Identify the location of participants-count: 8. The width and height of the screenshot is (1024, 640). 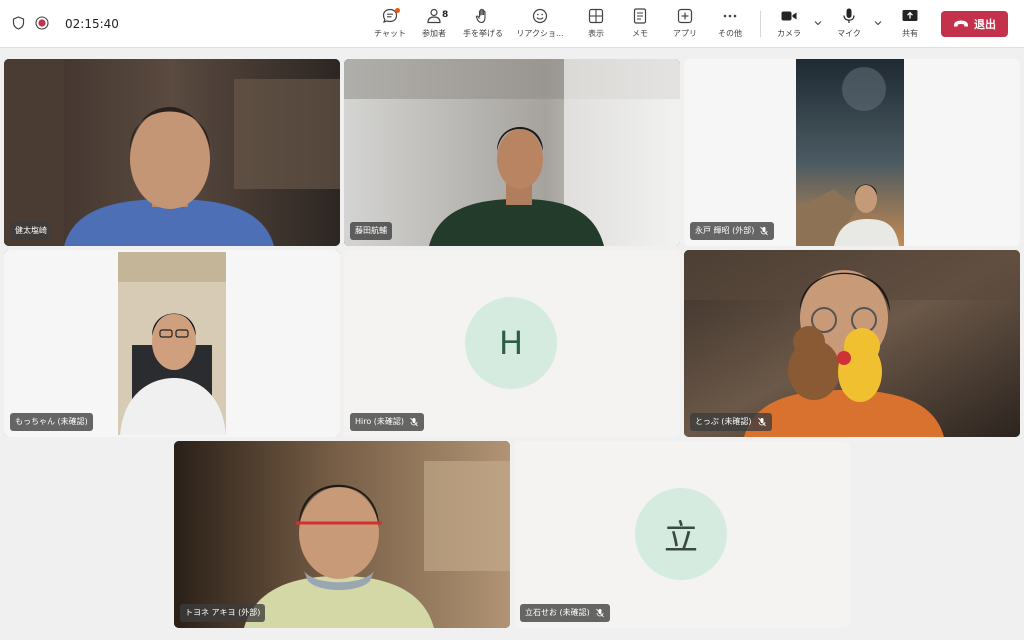
(445, 15).